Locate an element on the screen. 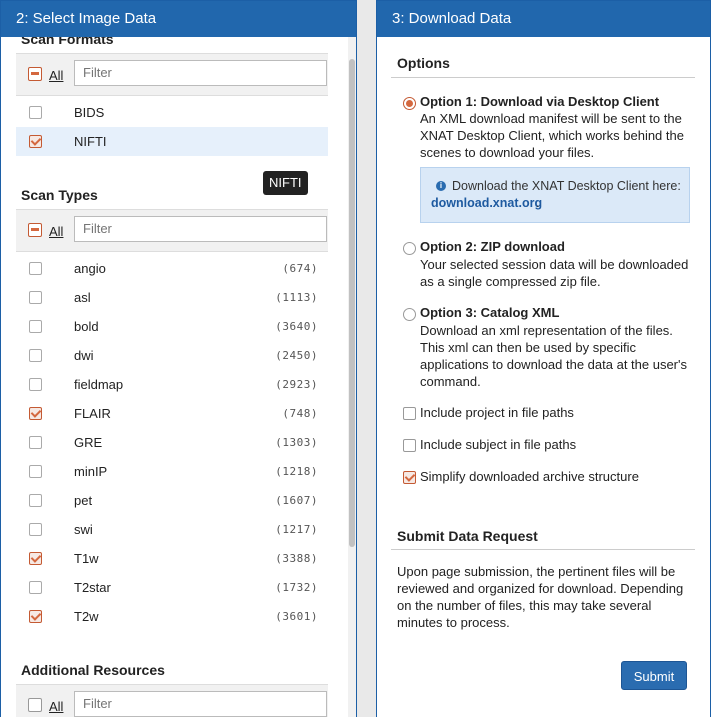 Image resolution: width=711 pixels, height=717 pixels. option1-radio is located at coordinates (409, 103).